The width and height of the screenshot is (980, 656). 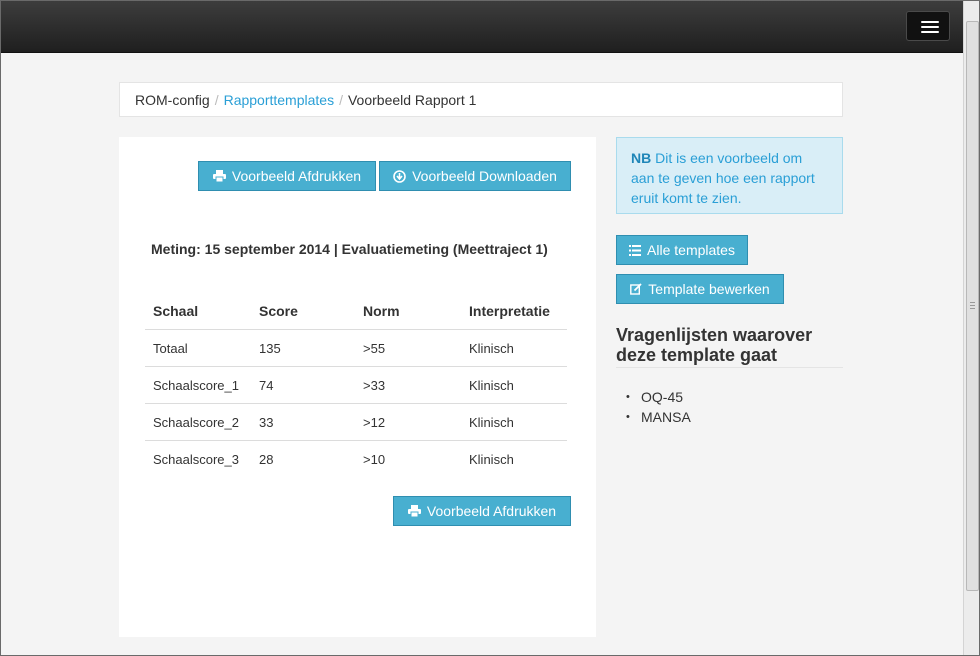 I want to click on table-row: Schaalscore_2 33 >12 Klinisch, so click(x=356, y=422).